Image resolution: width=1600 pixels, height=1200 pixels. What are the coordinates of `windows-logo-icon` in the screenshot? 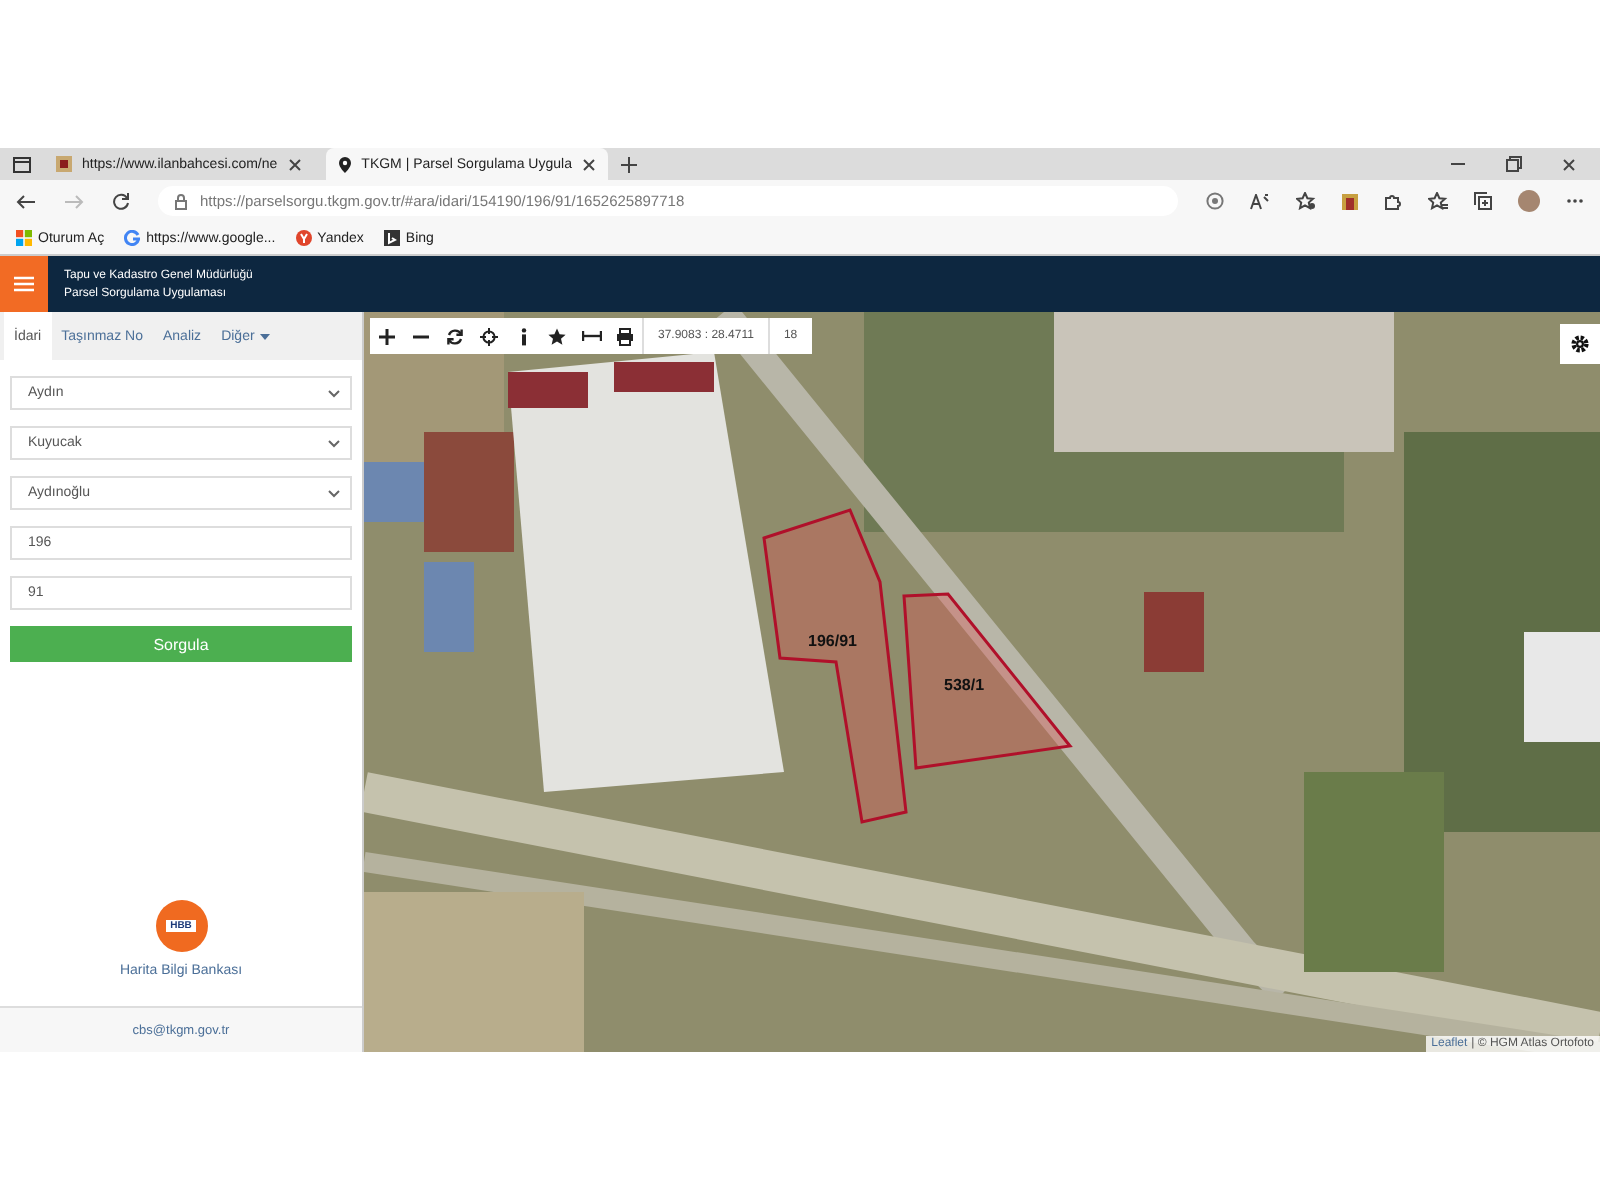 It's located at (24, 238).